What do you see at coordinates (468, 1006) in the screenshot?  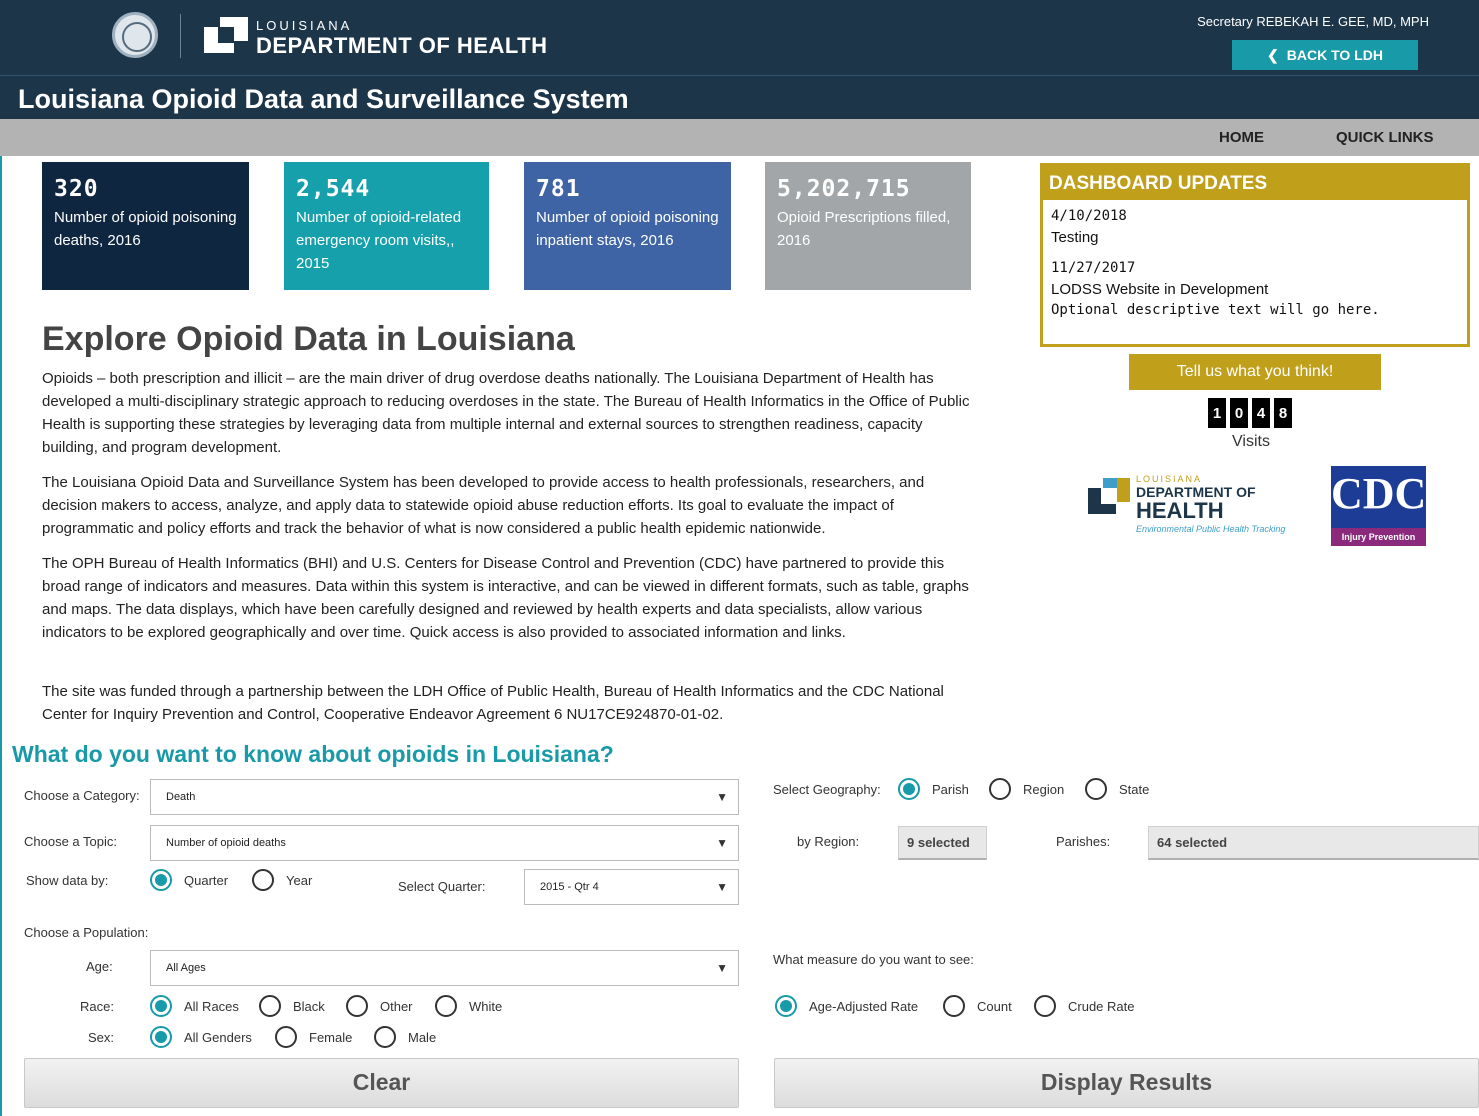 I see `race-white-radio: White` at bounding box center [468, 1006].